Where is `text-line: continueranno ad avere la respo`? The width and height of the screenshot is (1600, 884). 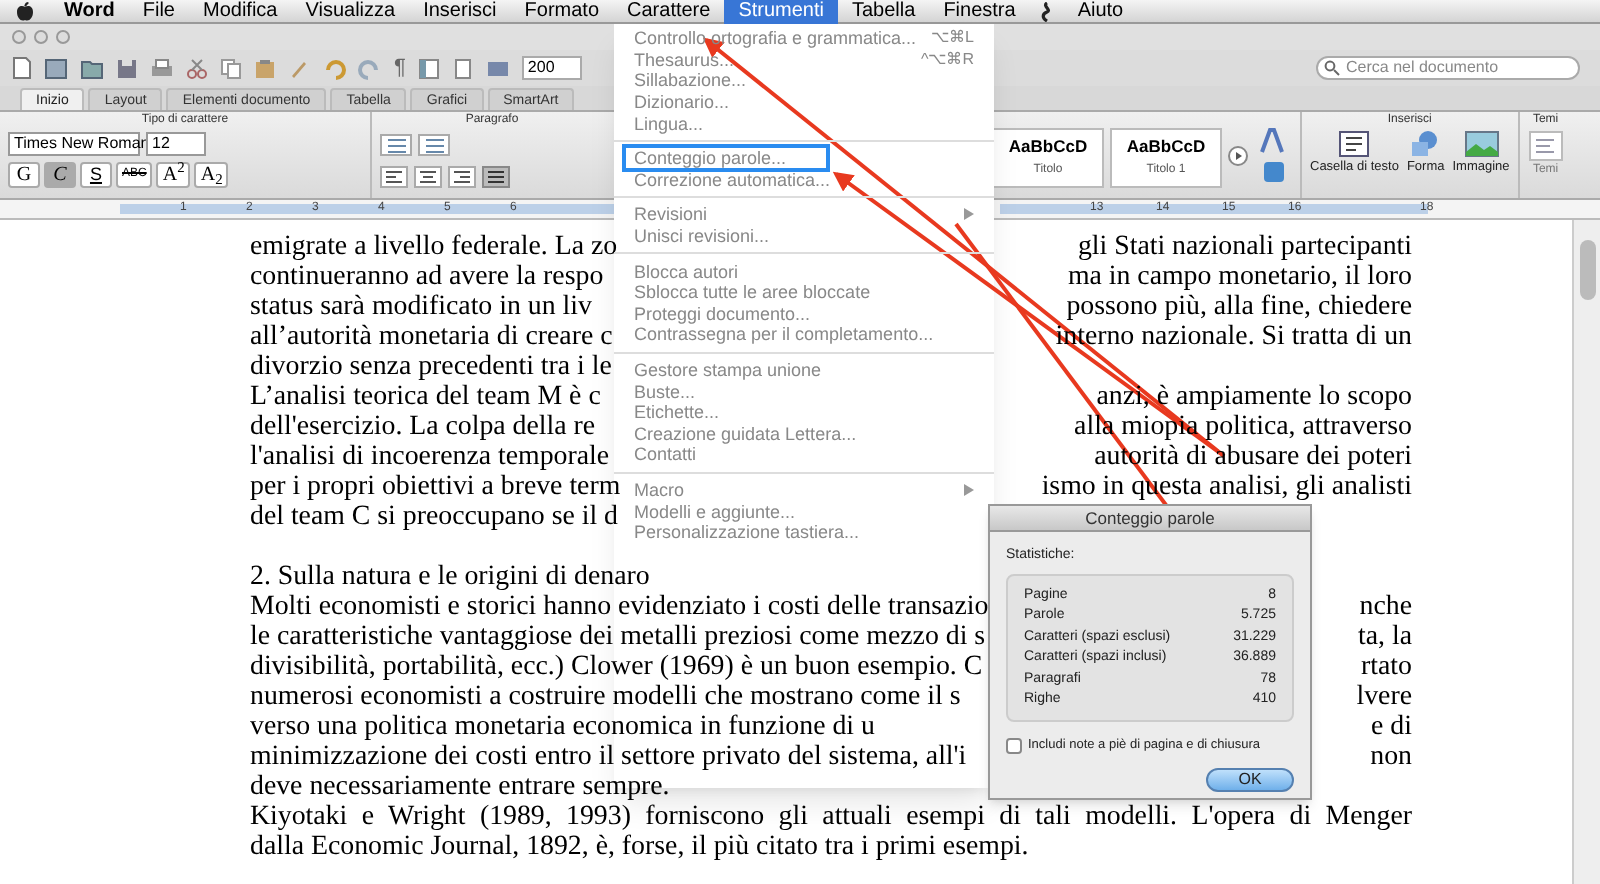
text-line: continueranno ad avere la respo is located at coordinates (427, 277).